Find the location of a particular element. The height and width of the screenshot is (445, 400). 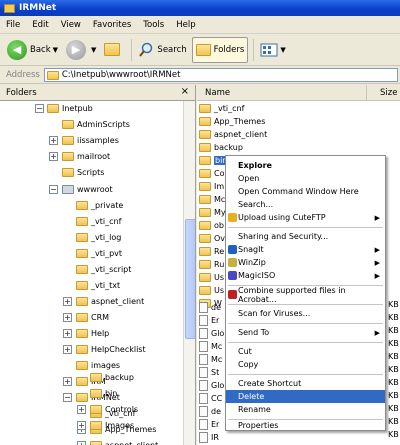

list-item: aspnet_client is located at coordinates (233, 134).